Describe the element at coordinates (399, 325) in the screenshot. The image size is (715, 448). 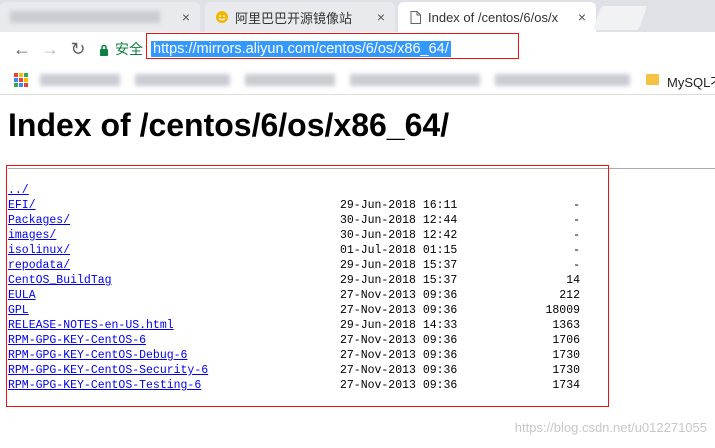
I see `modified-date: 29-Jun-2018 14:33` at that location.